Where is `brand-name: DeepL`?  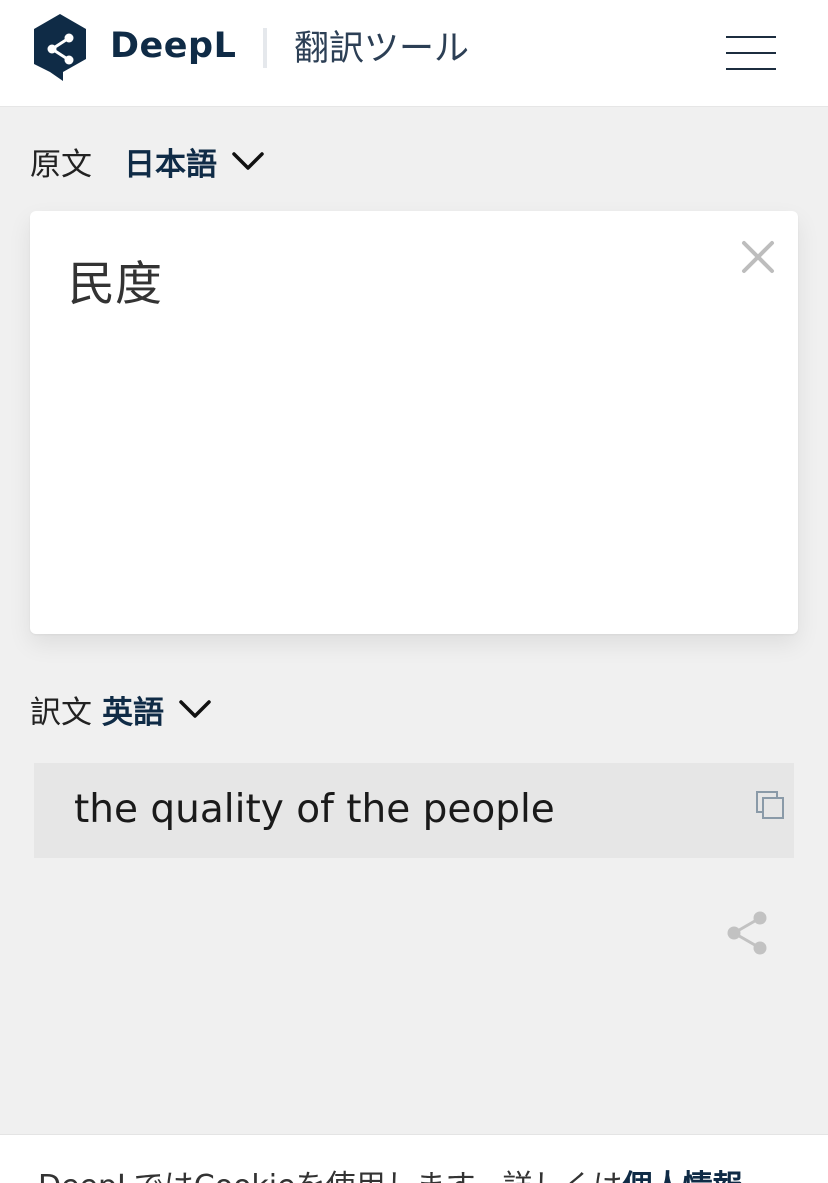 brand-name: DeepL is located at coordinates (173, 46).